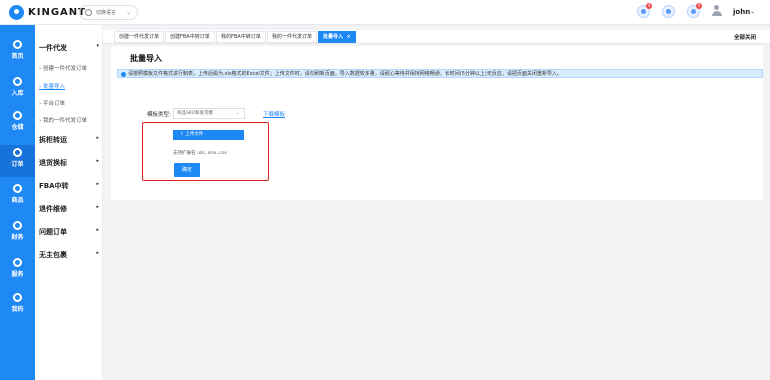  Describe the element at coordinates (123, 74) in the screenshot. I see `info-icon` at that location.